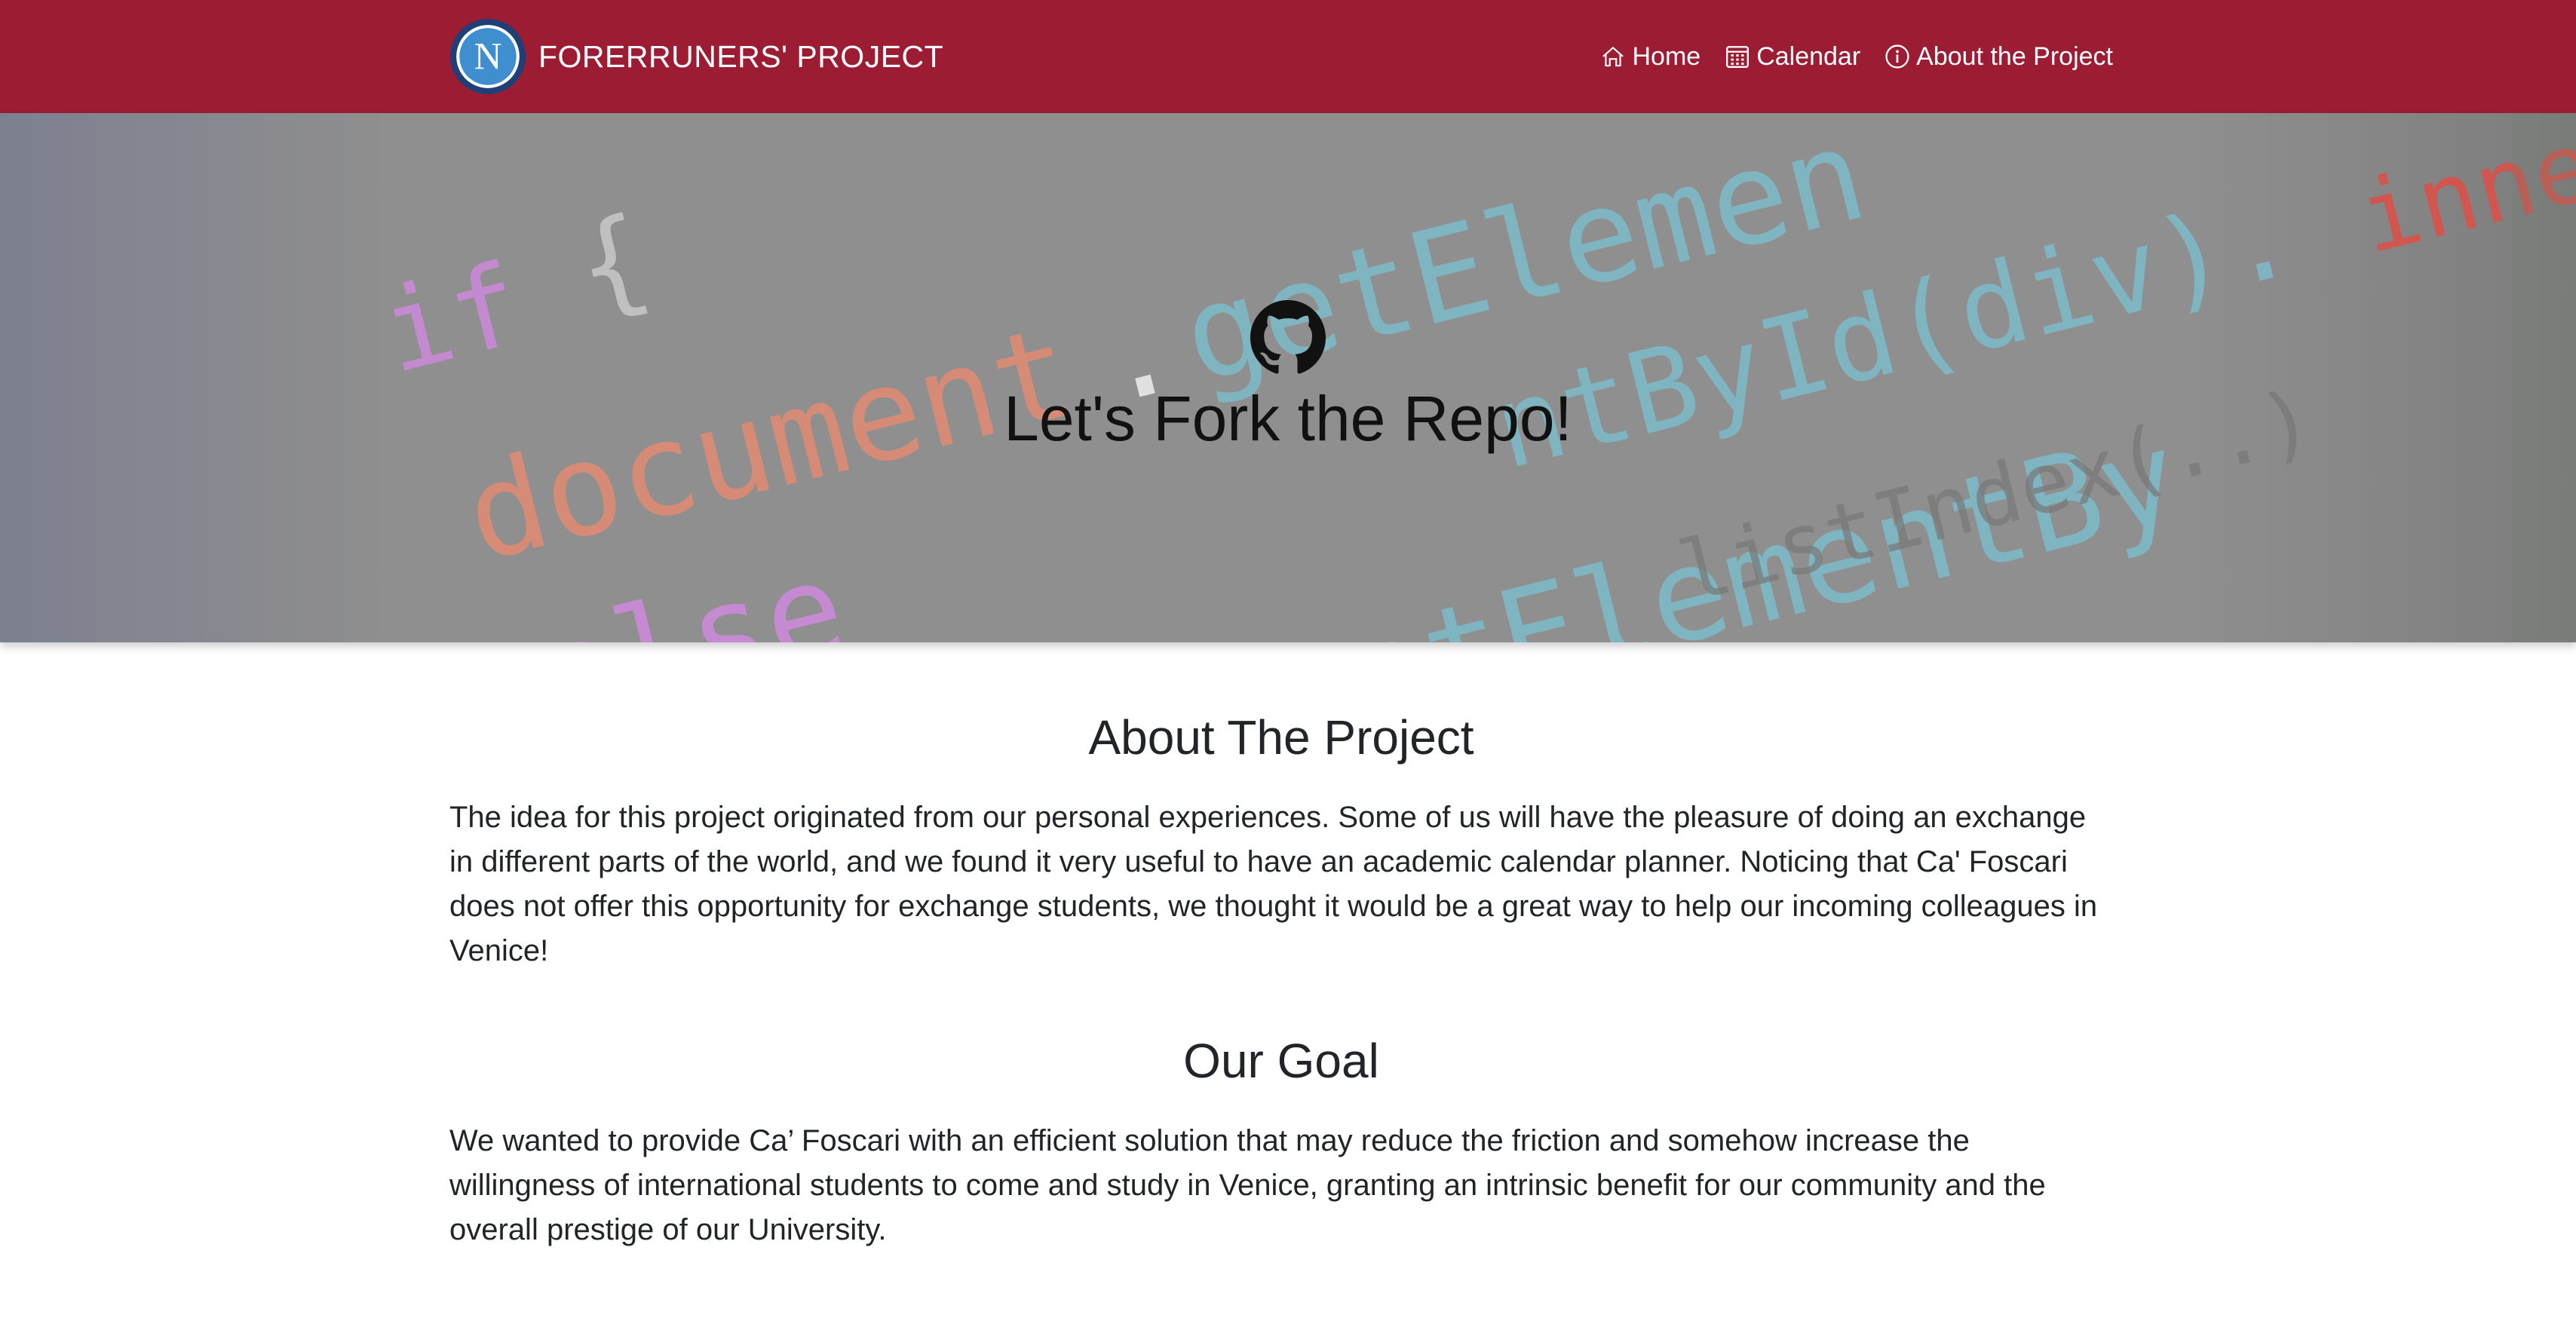 This screenshot has width=2576, height=1327. I want to click on napoli-logo: N, so click(488, 56).